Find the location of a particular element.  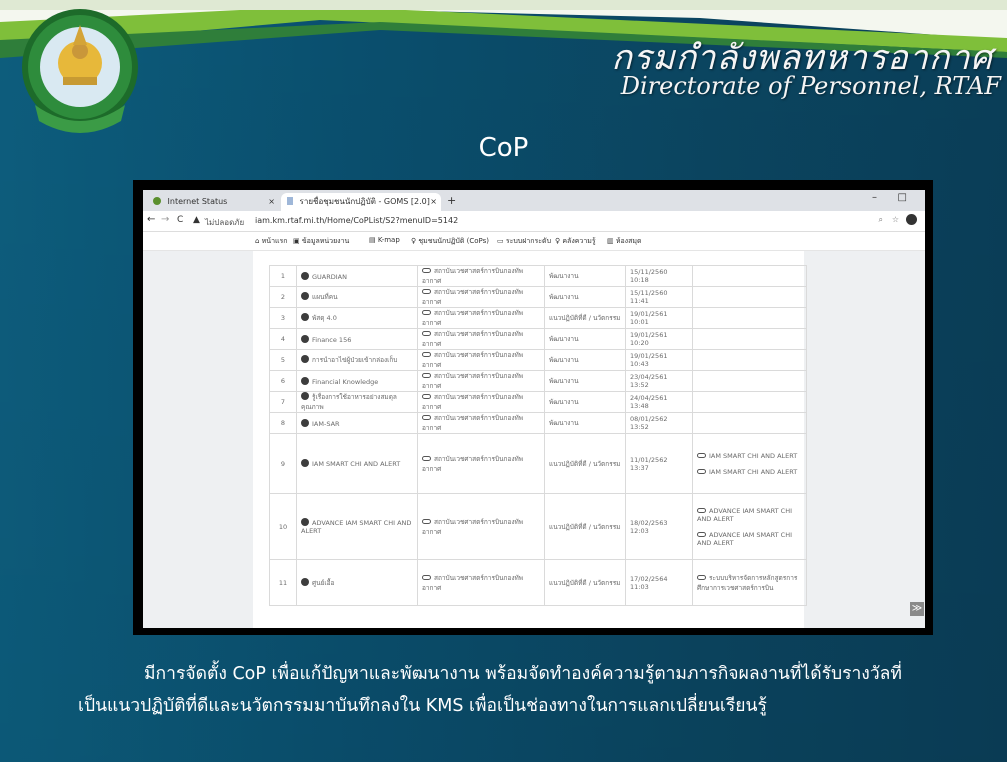

scroll-top-button: ≫ is located at coordinates (917, 609).